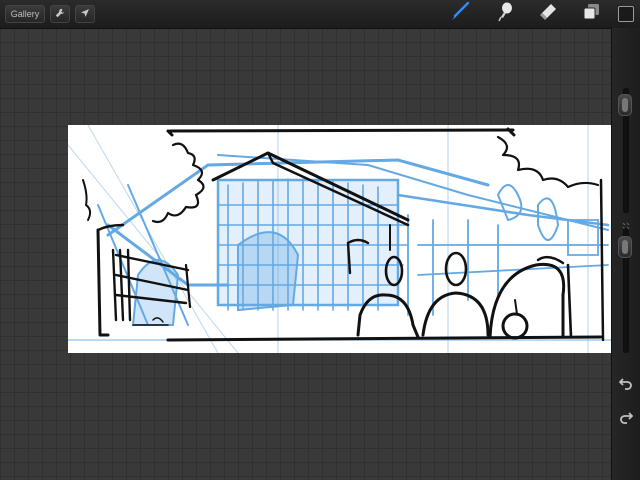  I want to click on right-sidebar, so click(625, 254).